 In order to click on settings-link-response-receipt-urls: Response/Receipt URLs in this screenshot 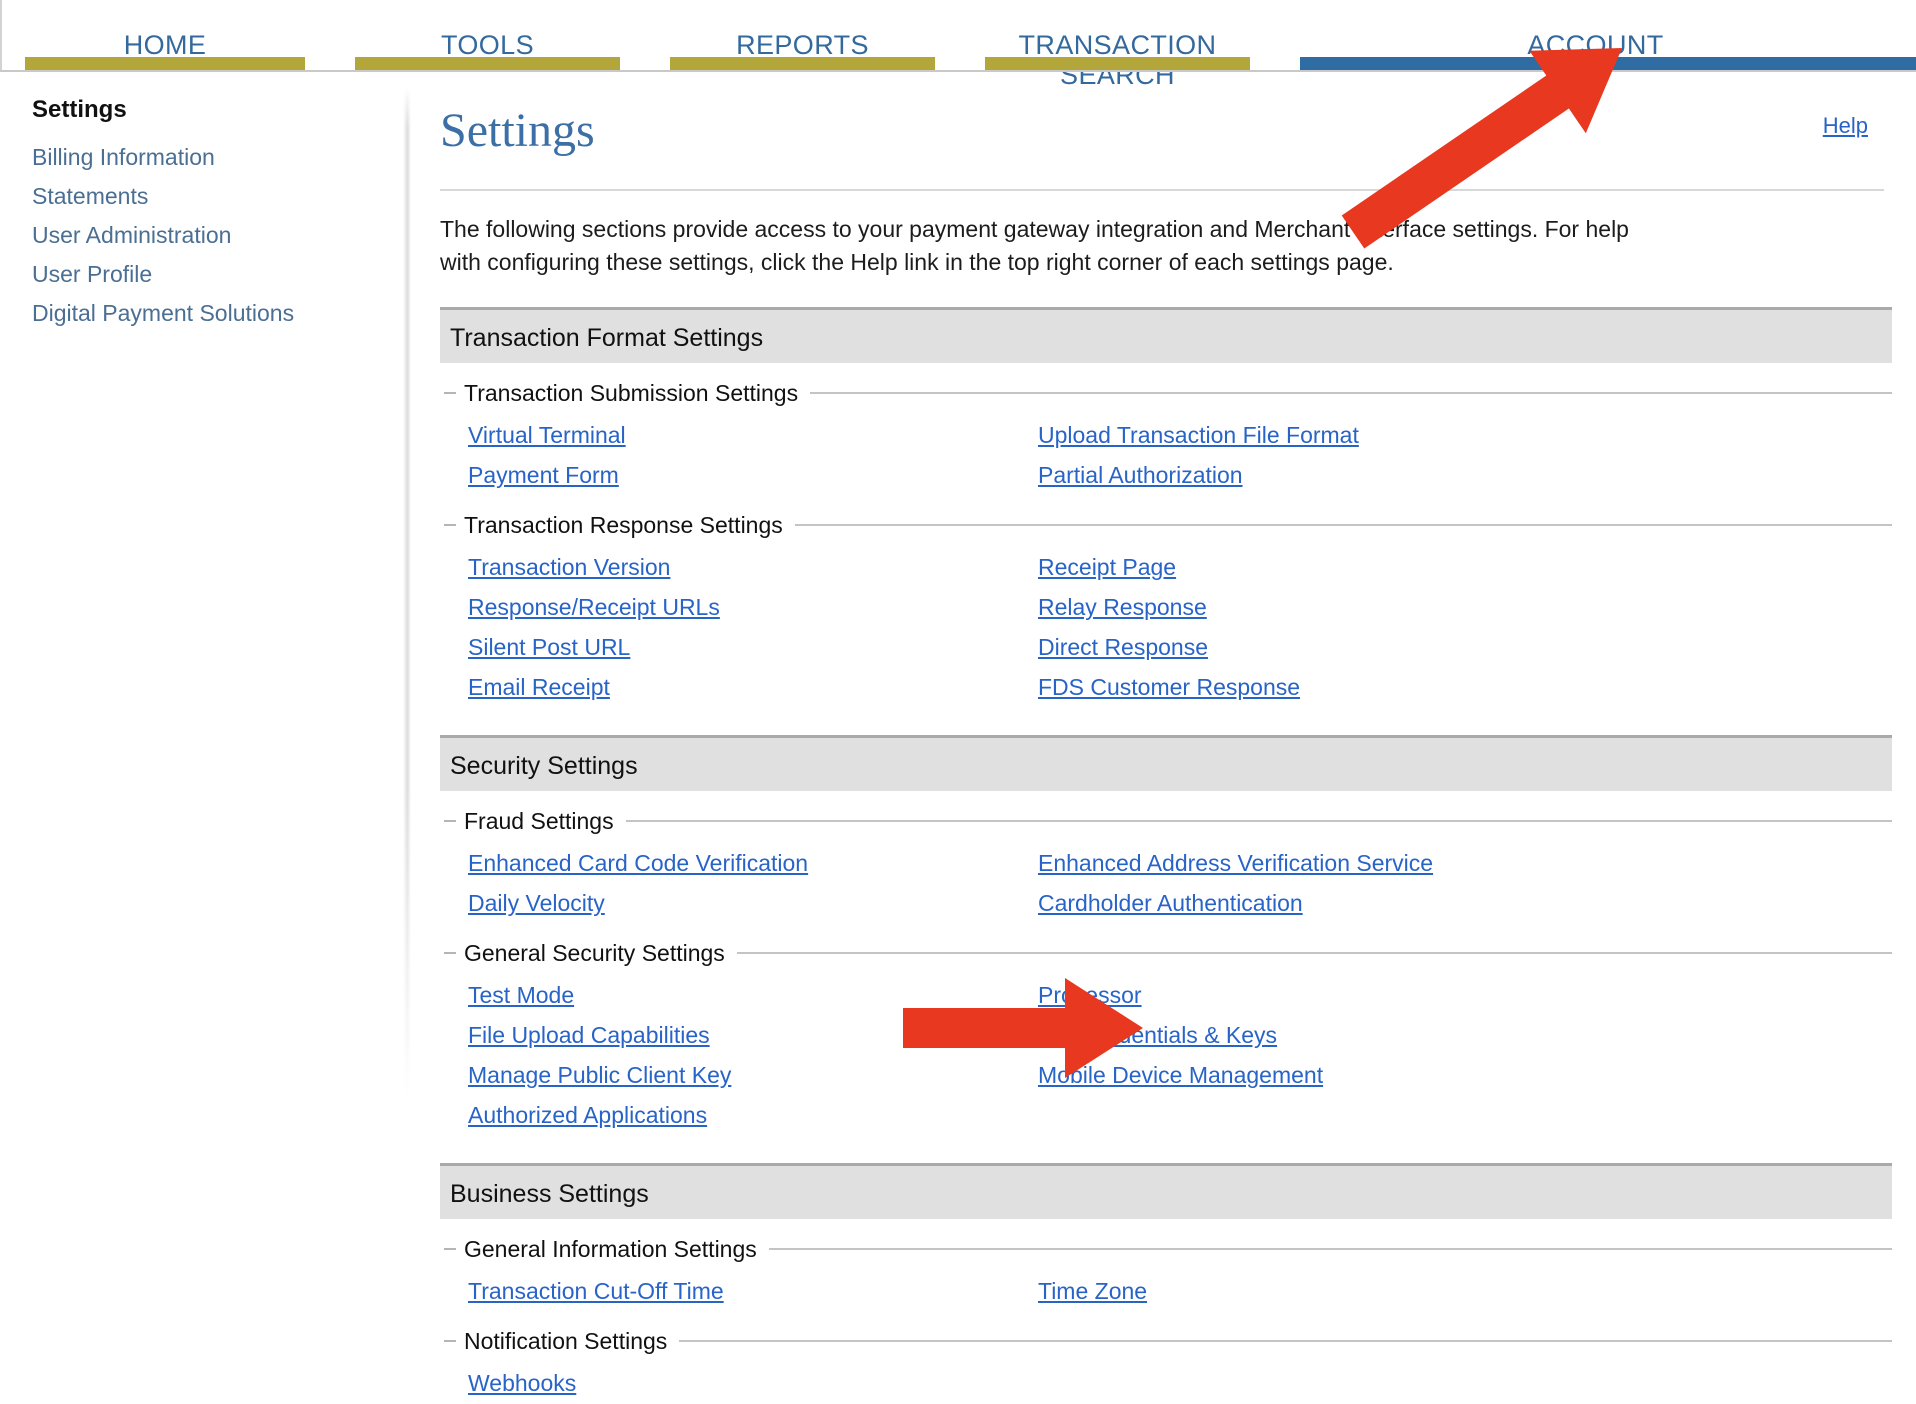, I will do `click(594, 607)`.